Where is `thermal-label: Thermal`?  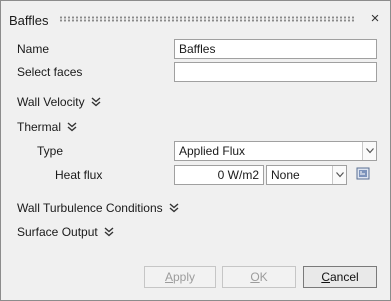
thermal-label: Thermal is located at coordinates (39, 127).